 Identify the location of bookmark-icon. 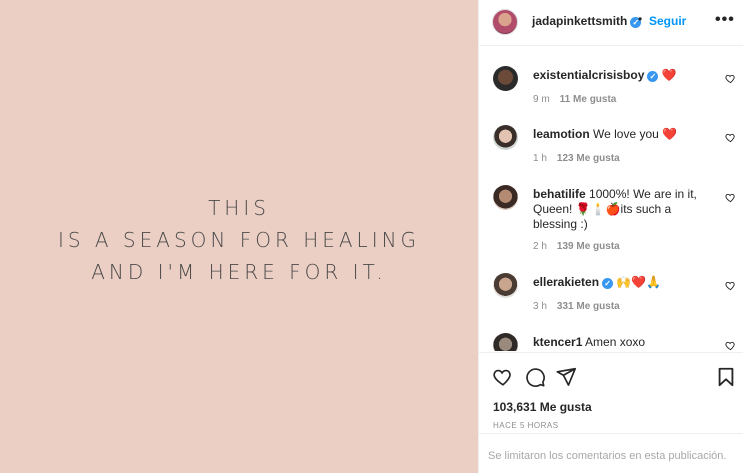
(726, 377).